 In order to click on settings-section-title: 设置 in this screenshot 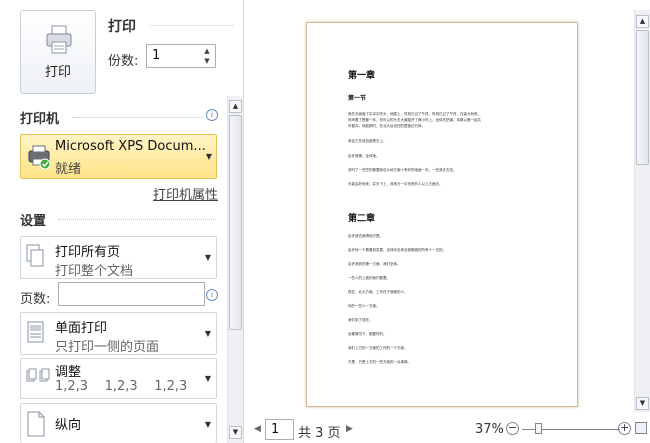, I will do `click(33, 221)`.